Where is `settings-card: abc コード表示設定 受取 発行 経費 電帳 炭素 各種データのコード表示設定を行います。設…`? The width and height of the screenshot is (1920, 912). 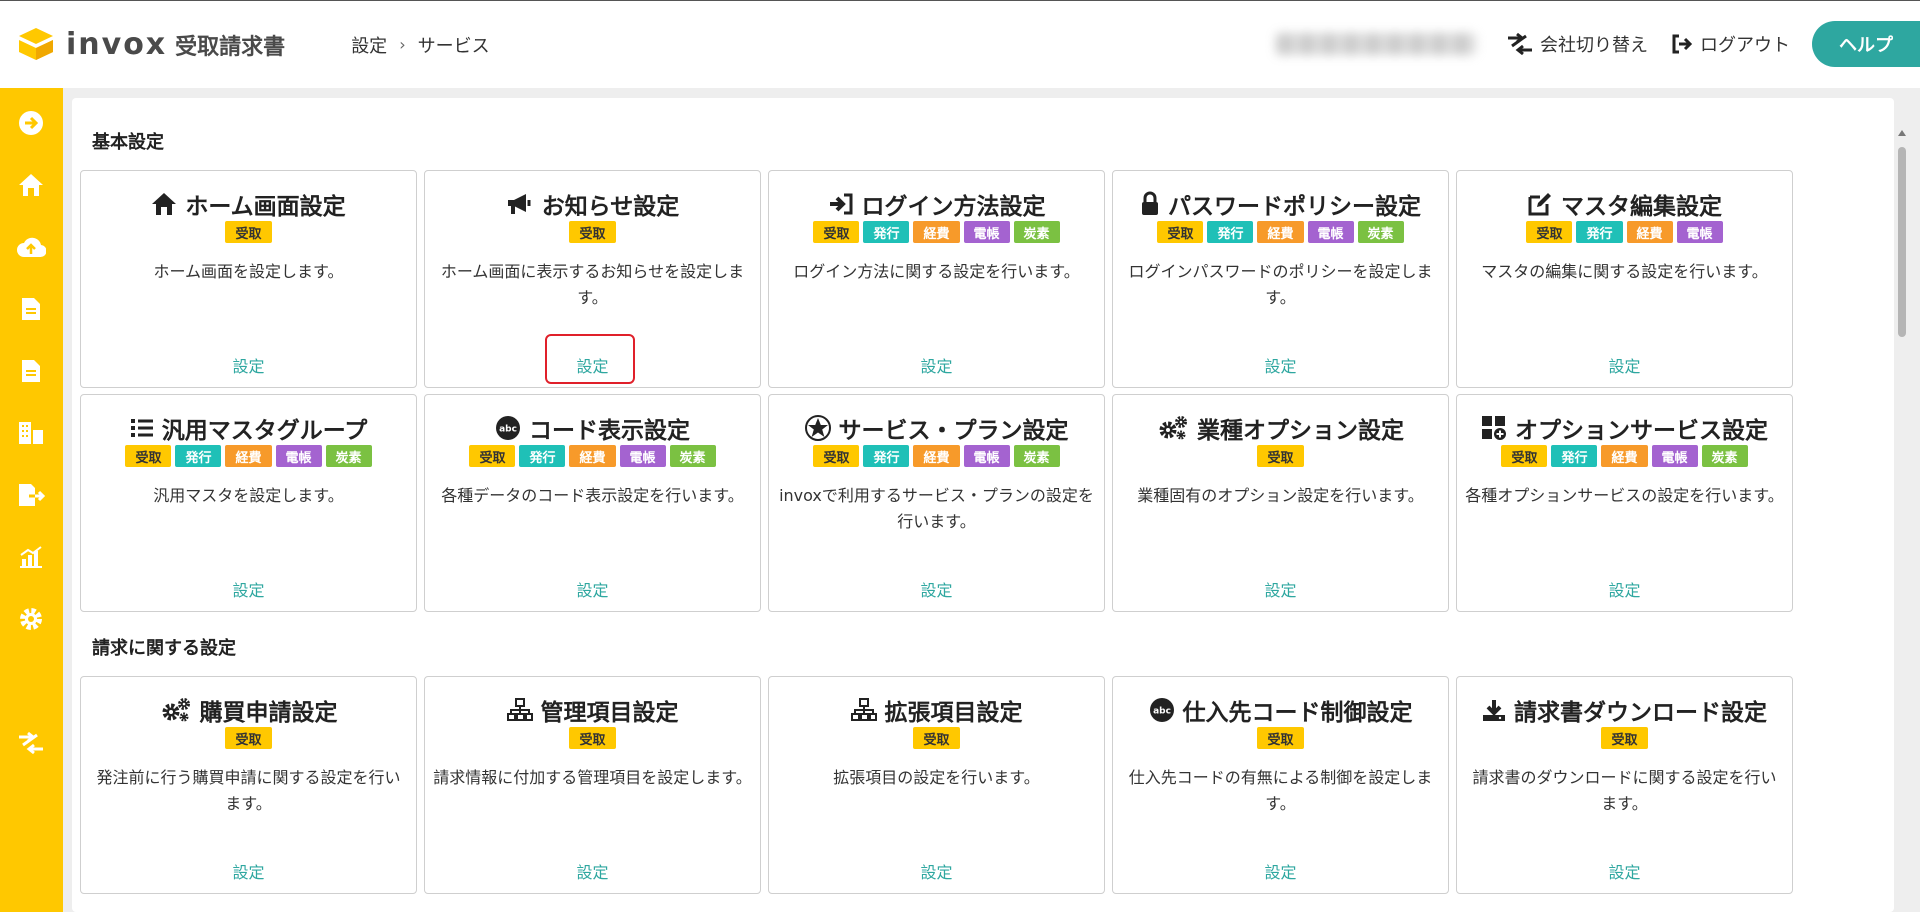
settings-card: abc コード表示設定 受取 発行 経費 電帳 炭素 各種データのコード表示設定を行います。設… is located at coordinates (592, 503).